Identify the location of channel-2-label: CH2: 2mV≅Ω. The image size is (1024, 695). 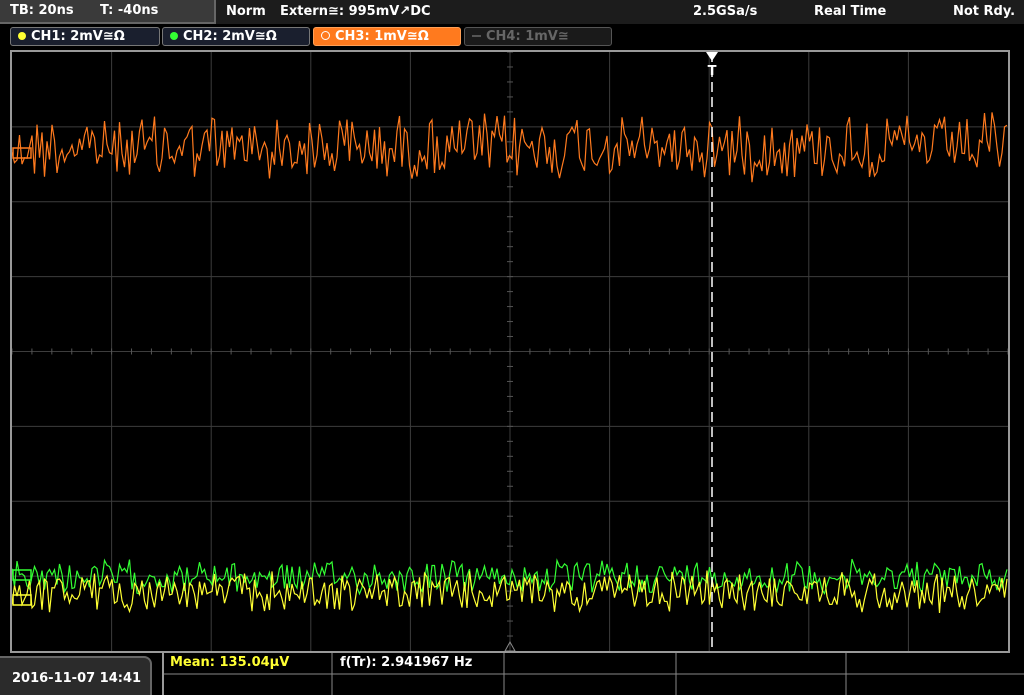
(230, 36).